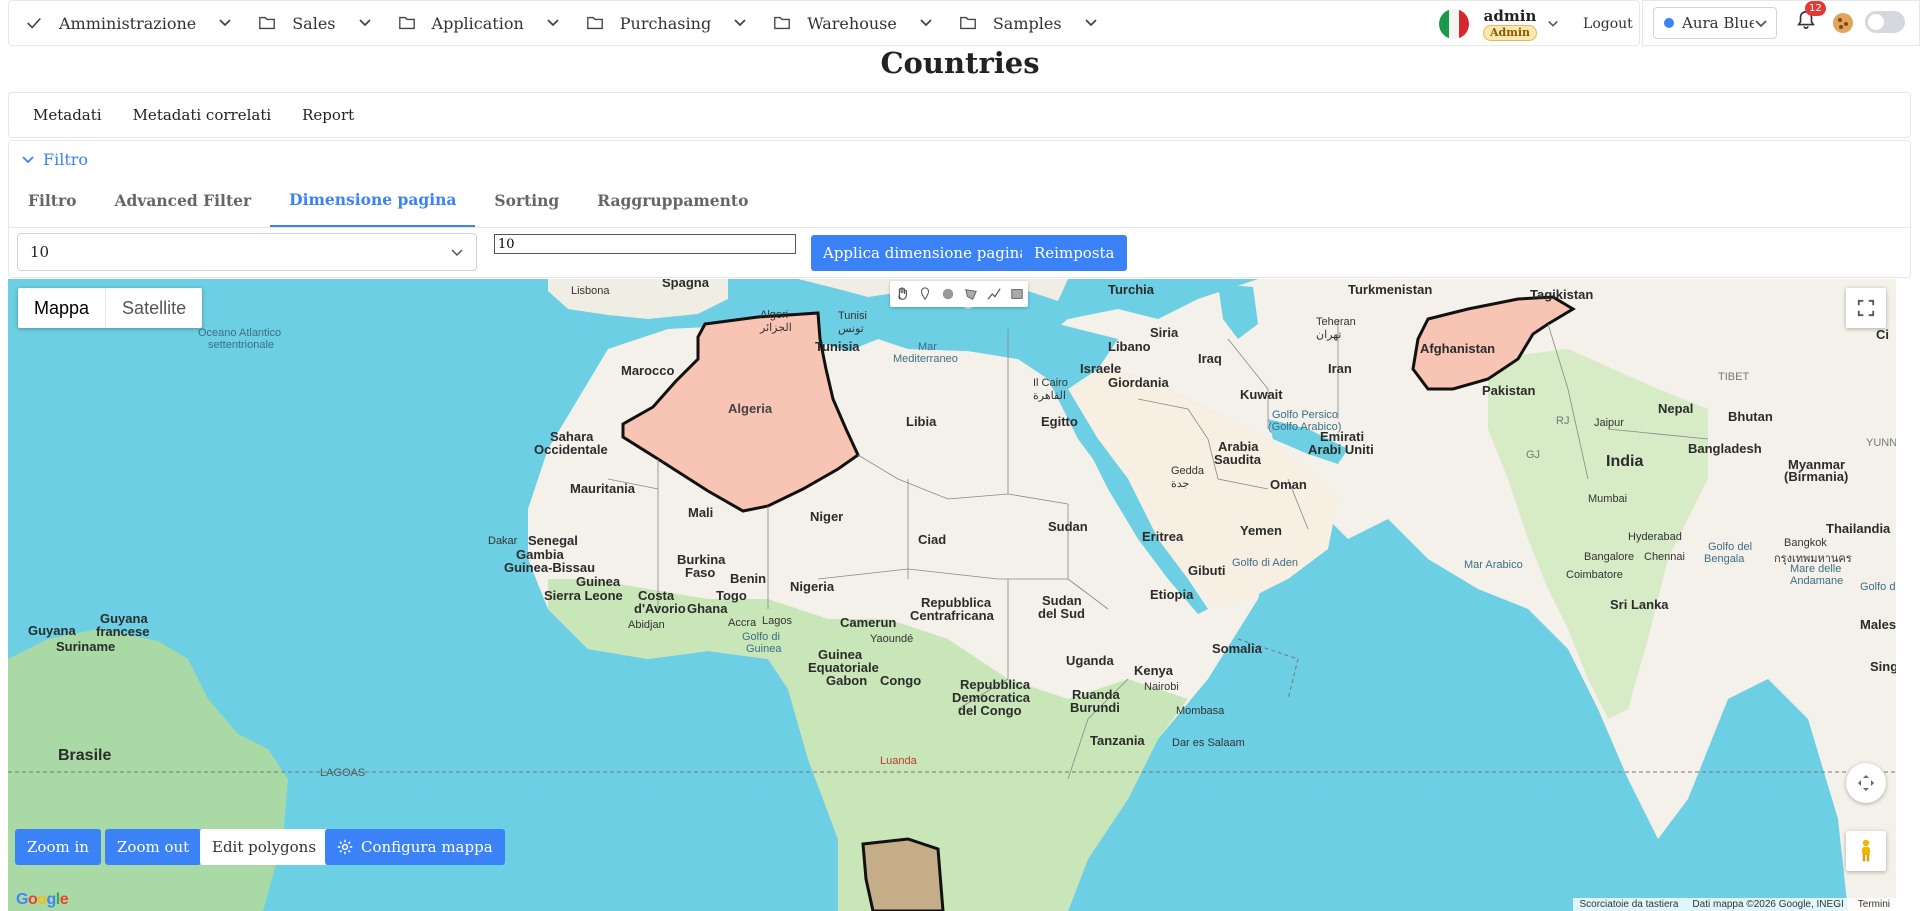  I want to click on reset-button: Reimposta, so click(1074, 253).